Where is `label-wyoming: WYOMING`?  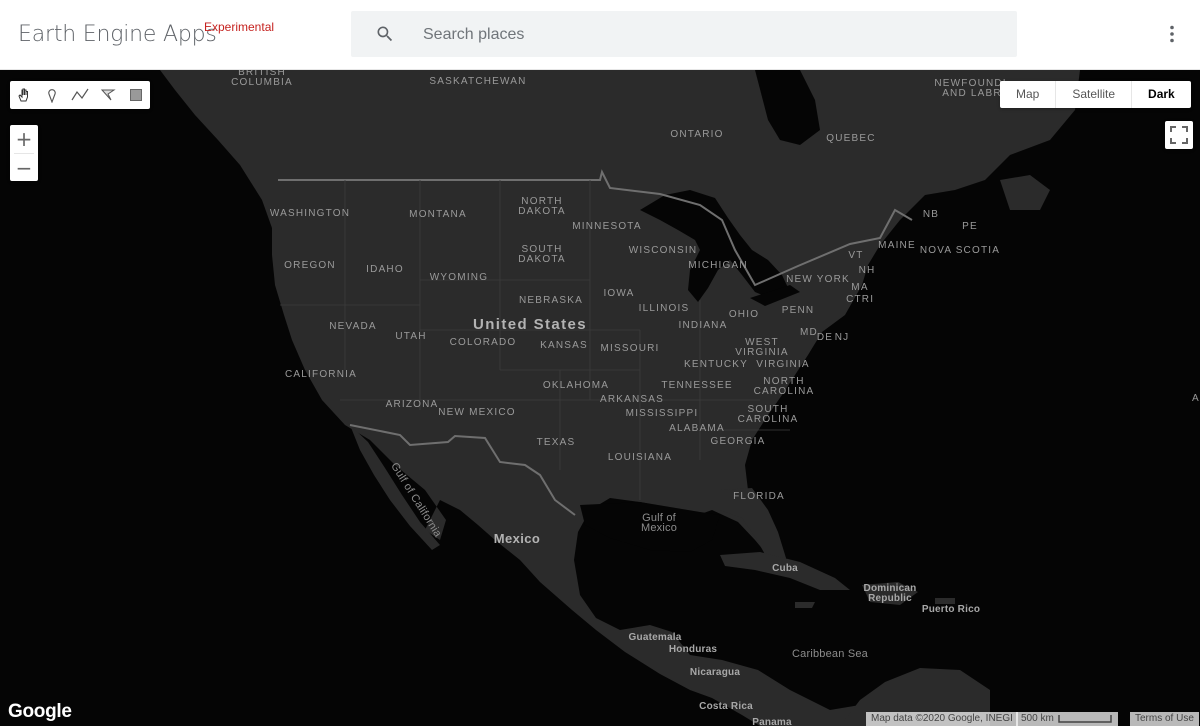
label-wyoming: WYOMING is located at coordinates (459, 277).